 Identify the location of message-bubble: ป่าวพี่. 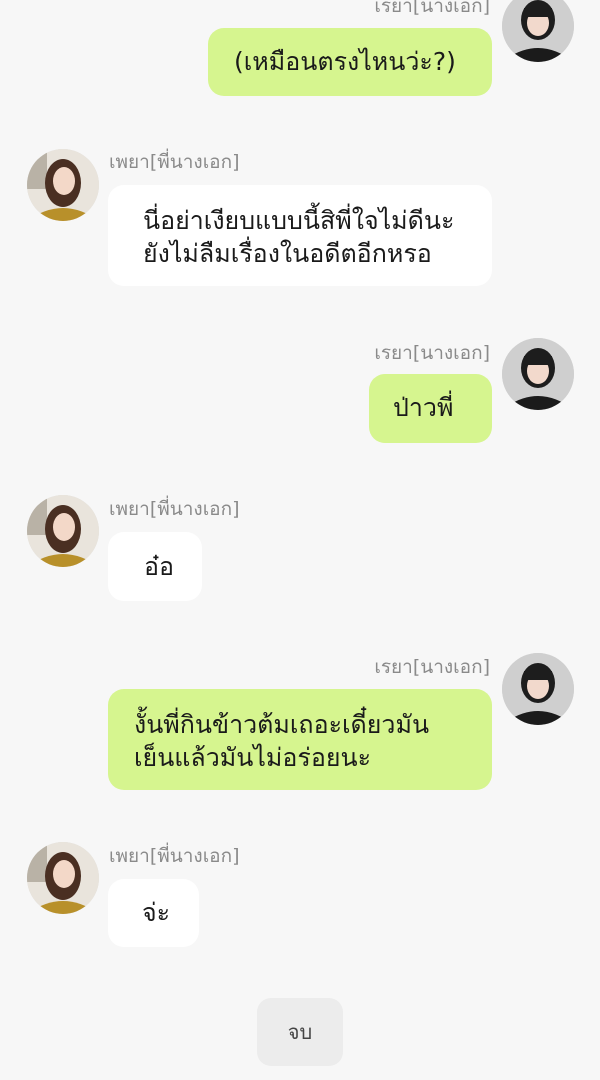
(430, 408).